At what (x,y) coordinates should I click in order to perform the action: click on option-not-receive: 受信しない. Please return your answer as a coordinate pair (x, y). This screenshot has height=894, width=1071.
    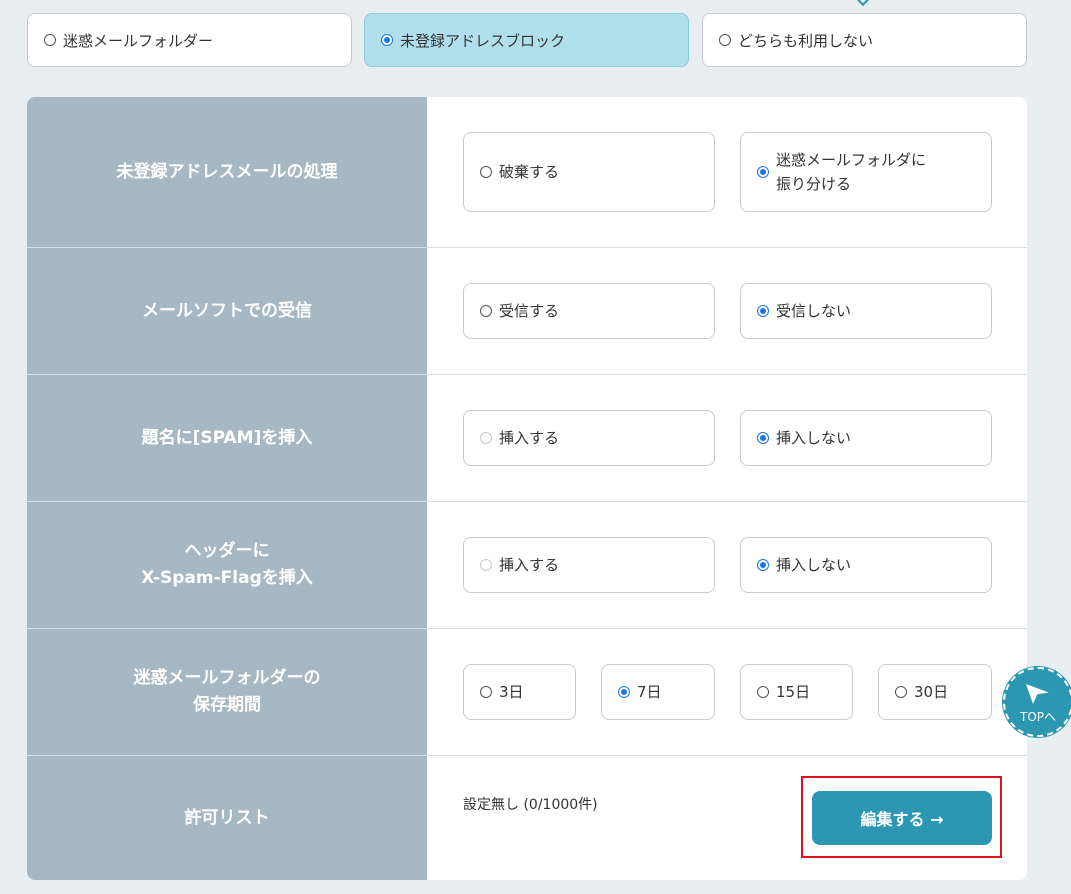
    Looking at the image, I should click on (866, 311).